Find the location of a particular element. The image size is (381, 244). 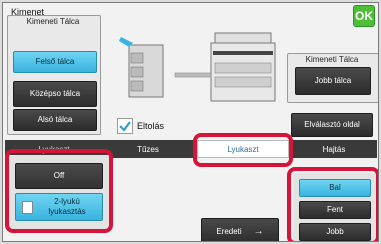

arrow-right-icon: → is located at coordinates (258, 231).